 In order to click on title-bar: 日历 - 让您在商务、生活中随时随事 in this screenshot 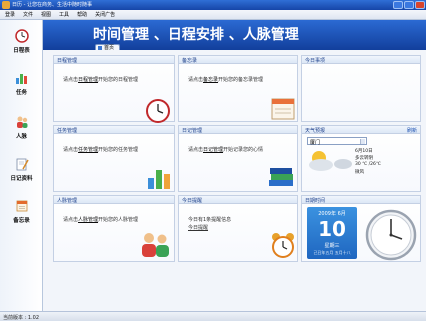, I will do `click(213, 5)`.